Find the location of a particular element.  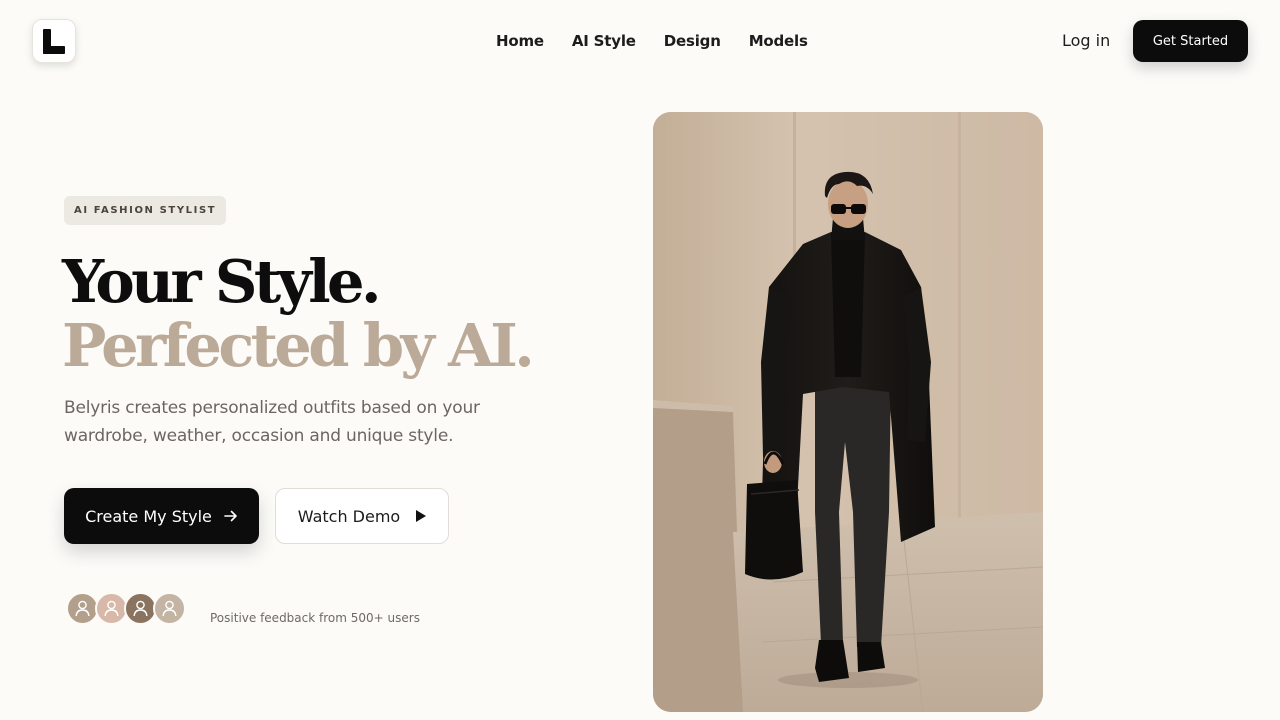

nav-home: Home is located at coordinates (520, 41).